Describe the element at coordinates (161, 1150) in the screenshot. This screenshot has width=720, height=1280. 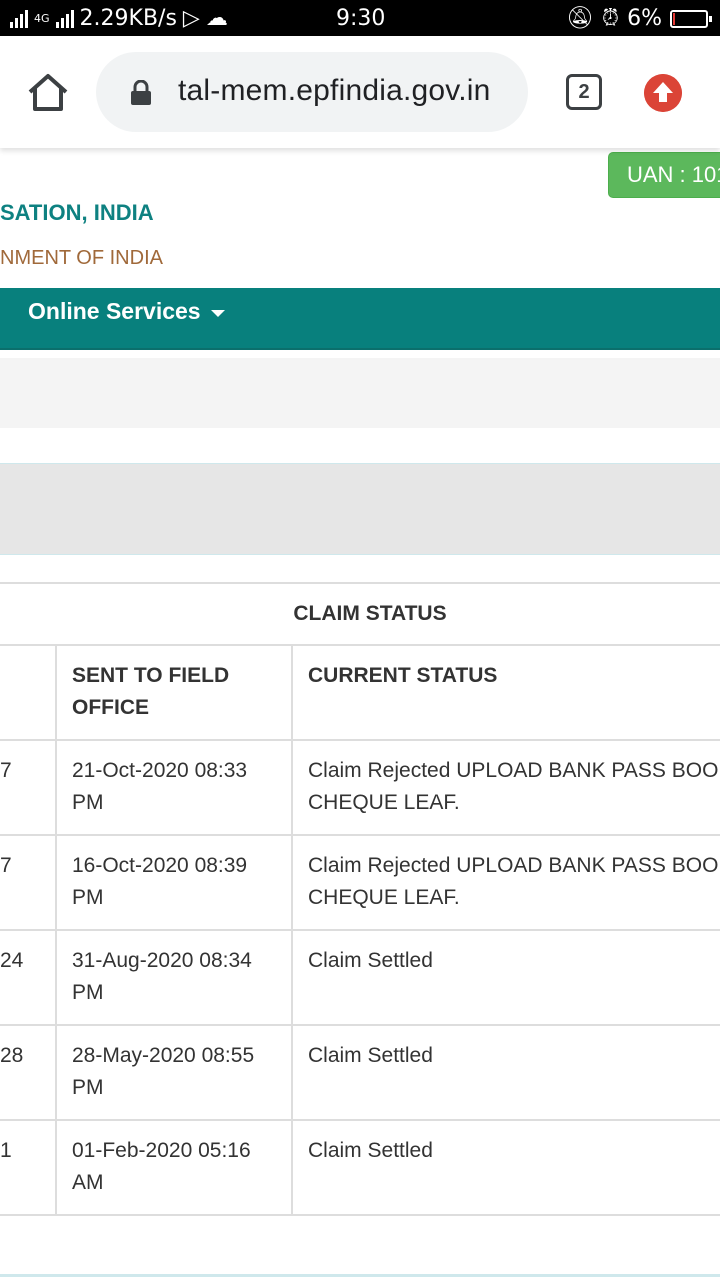
I see `sent-date: 01-Feb-2020 05:16` at that location.